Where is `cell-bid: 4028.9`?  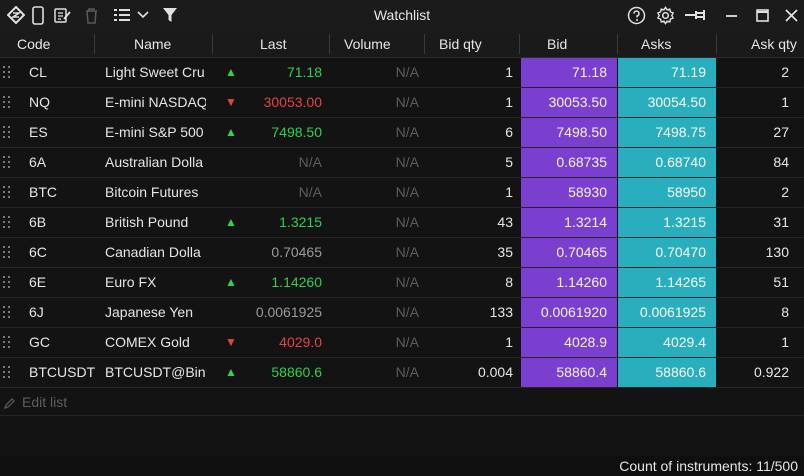 cell-bid: 4028.9 is located at coordinates (569, 342).